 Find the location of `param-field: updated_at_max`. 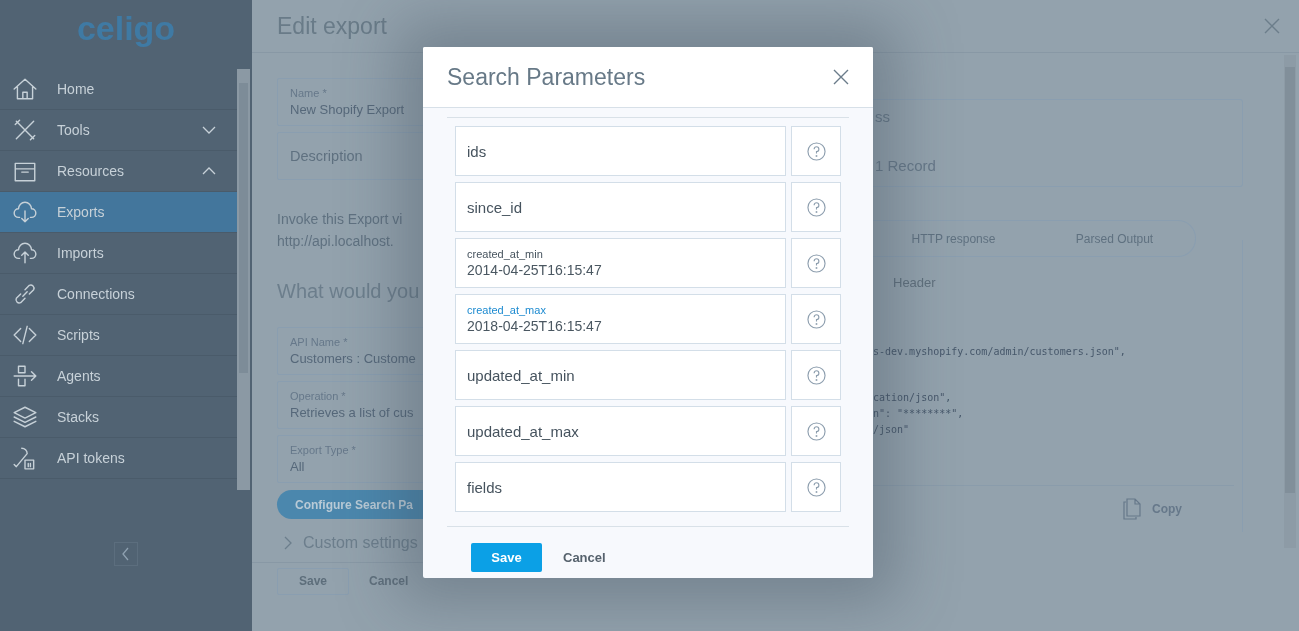

param-field: updated_at_max is located at coordinates (620, 431).